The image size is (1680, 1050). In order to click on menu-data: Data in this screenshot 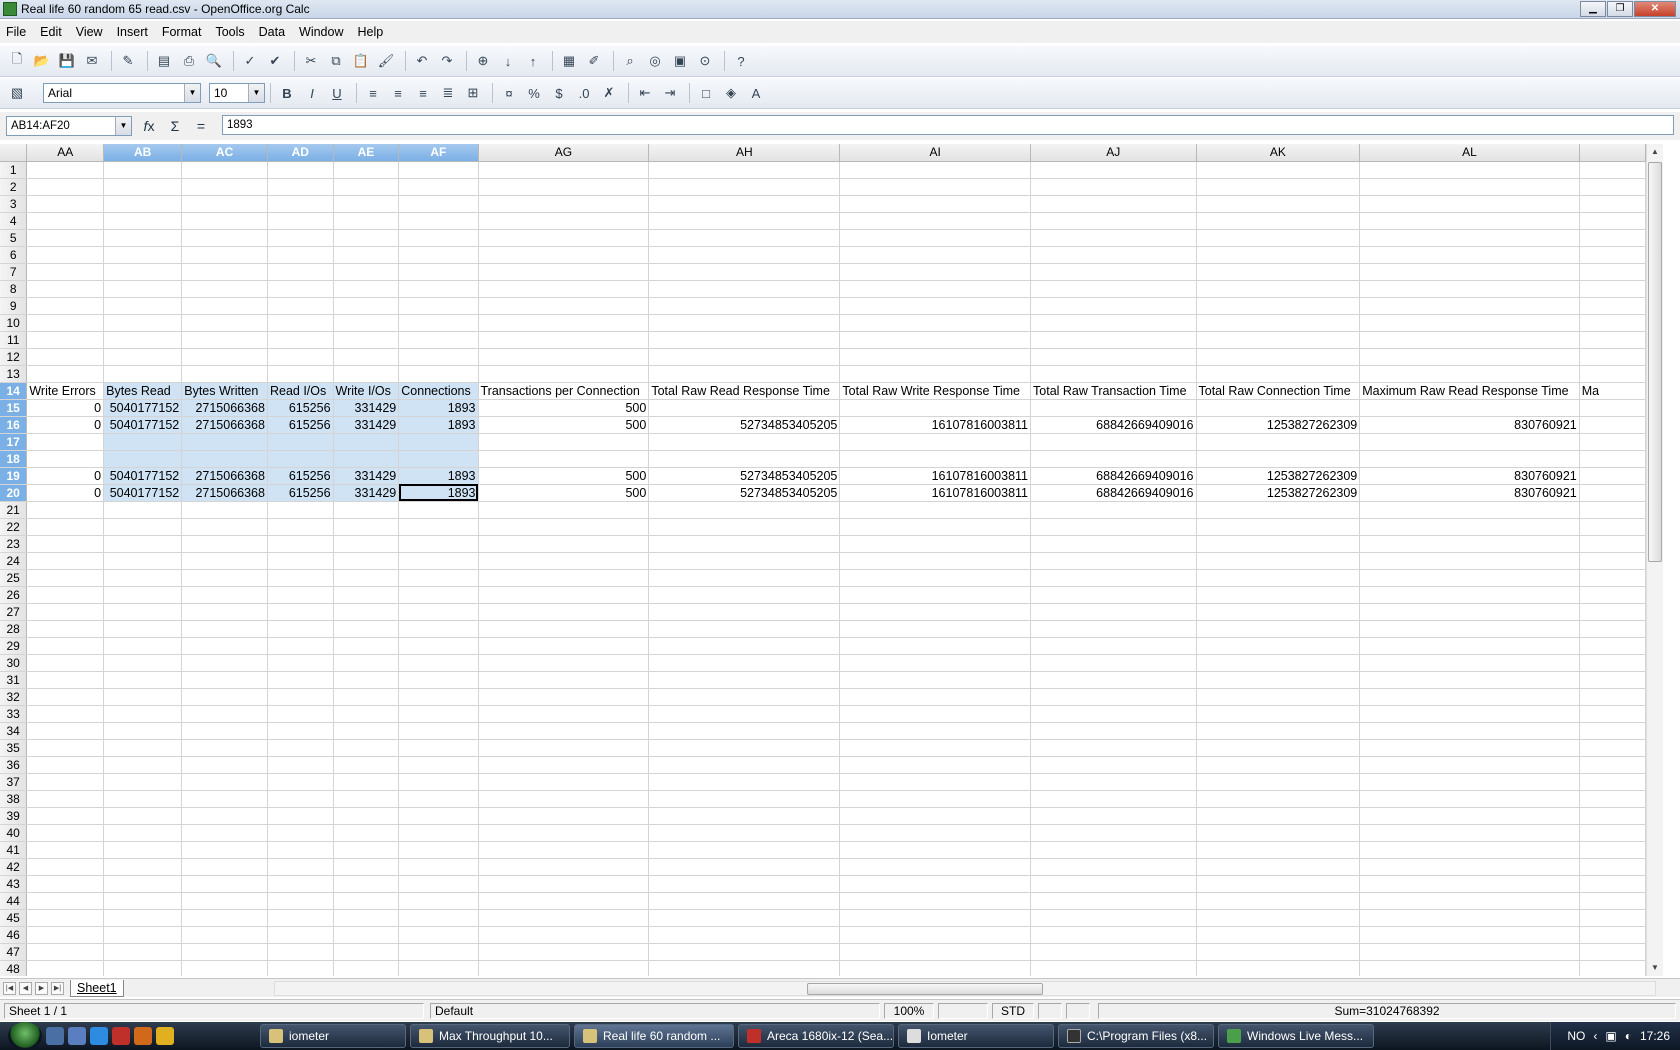, I will do `click(273, 32)`.